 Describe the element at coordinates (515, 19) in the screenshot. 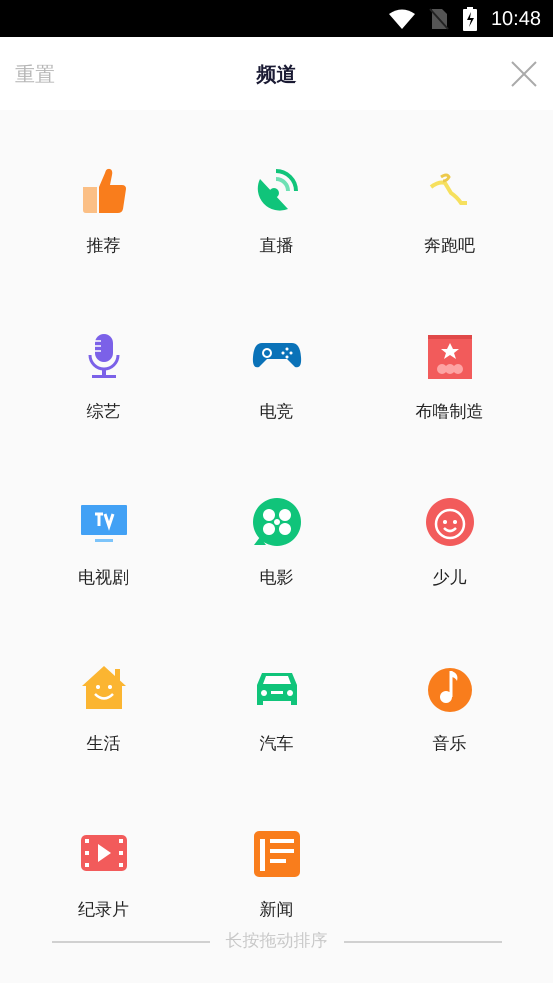

I see `status-time: 10:48` at that location.